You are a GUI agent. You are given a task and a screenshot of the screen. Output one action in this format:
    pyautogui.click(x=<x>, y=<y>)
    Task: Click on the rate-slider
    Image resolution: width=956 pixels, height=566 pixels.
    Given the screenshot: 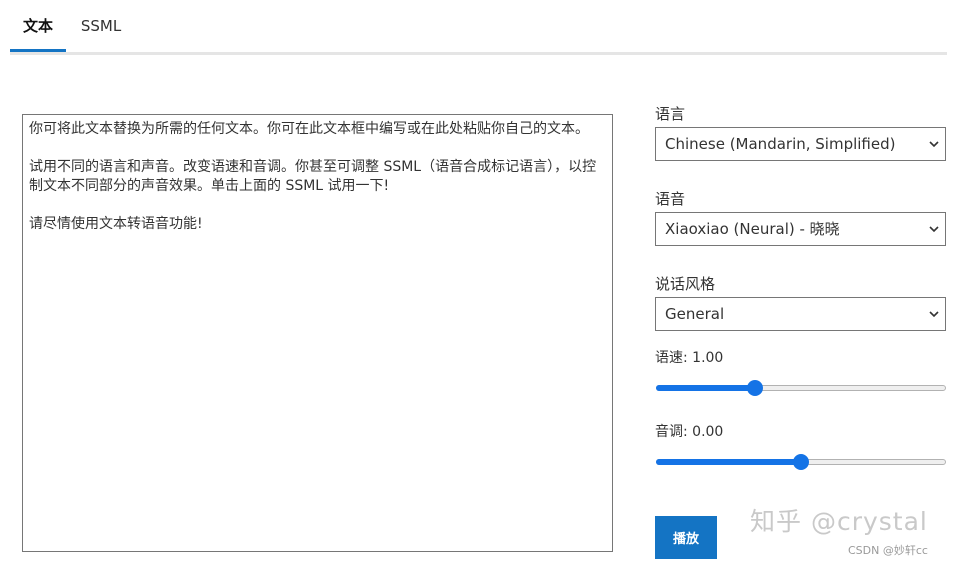 What is the action you would take?
    pyautogui.click(x=801, y=388)
    